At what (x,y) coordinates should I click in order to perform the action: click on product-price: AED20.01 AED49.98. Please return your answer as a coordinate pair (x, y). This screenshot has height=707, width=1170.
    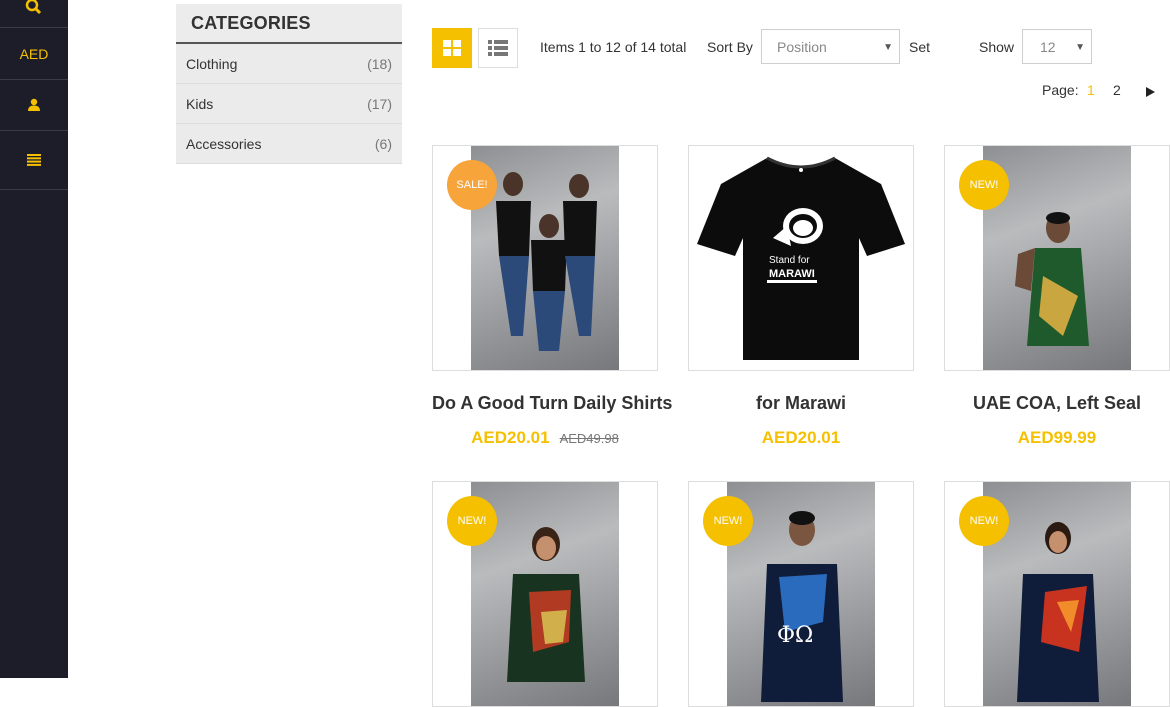
    Looking at the image, I should click on (545, 438).